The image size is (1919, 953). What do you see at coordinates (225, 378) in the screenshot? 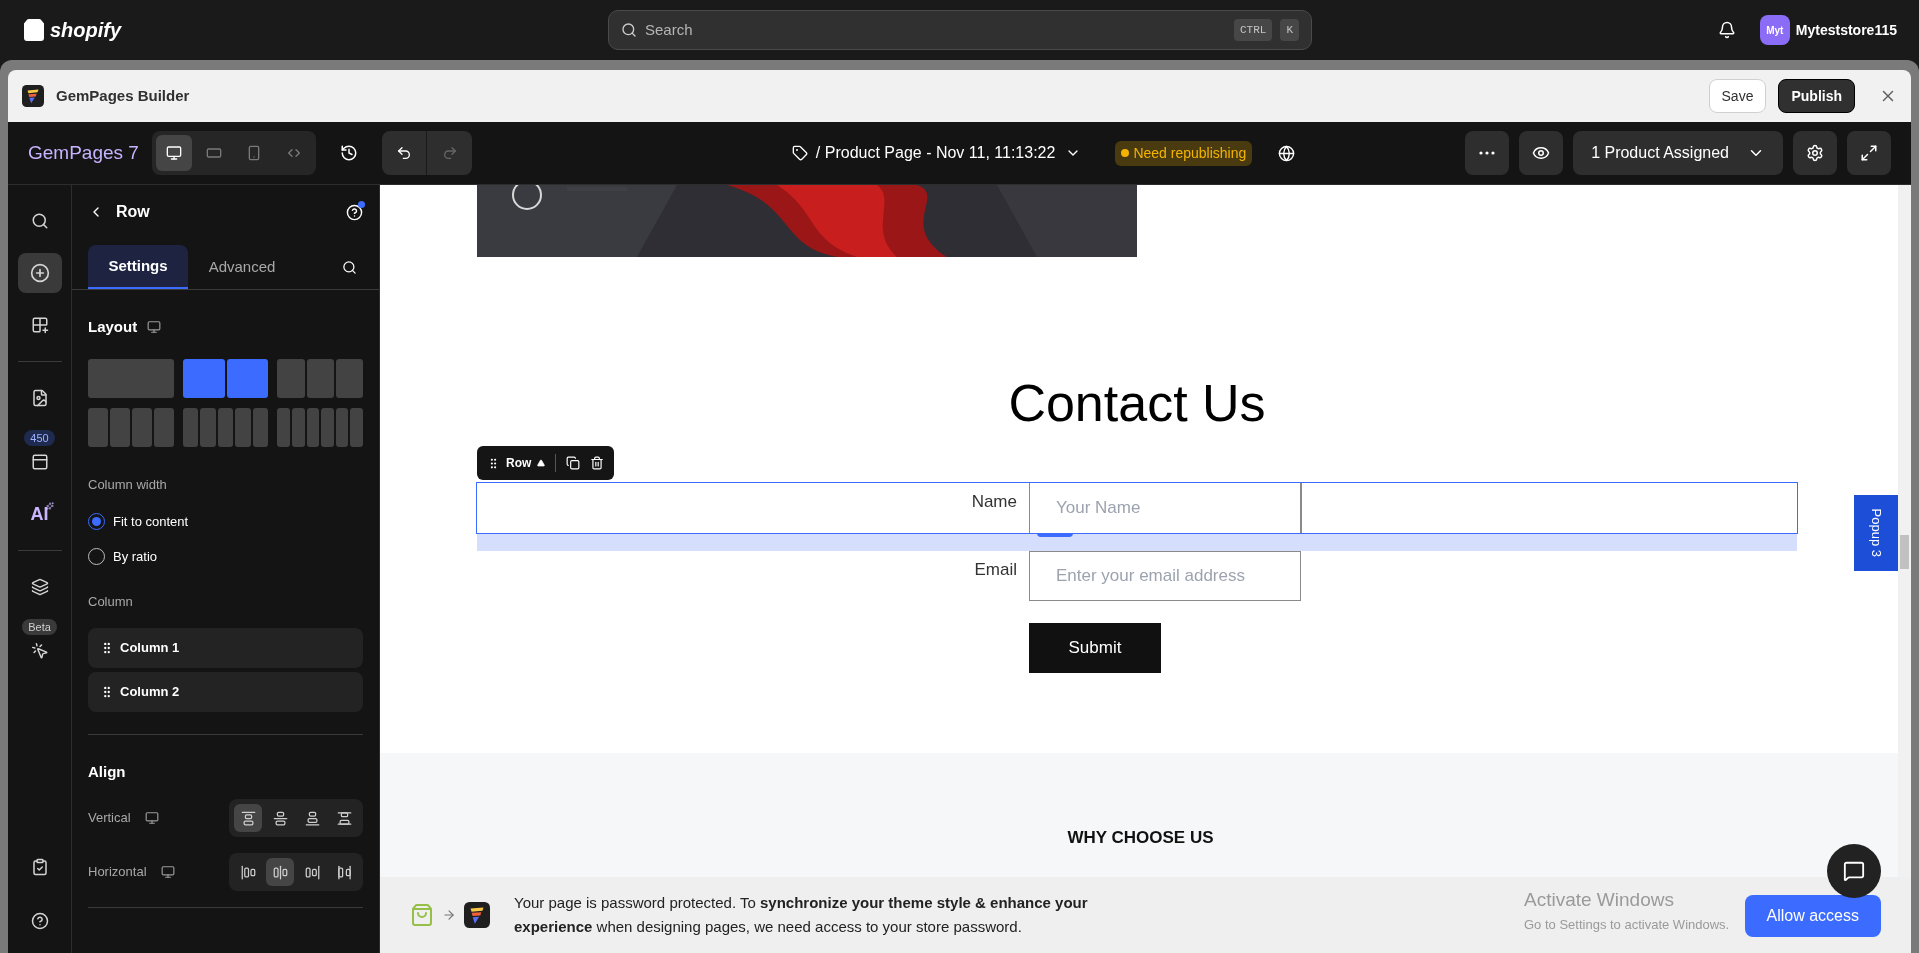
I see `layout-option` at bounding box center [225, 378].